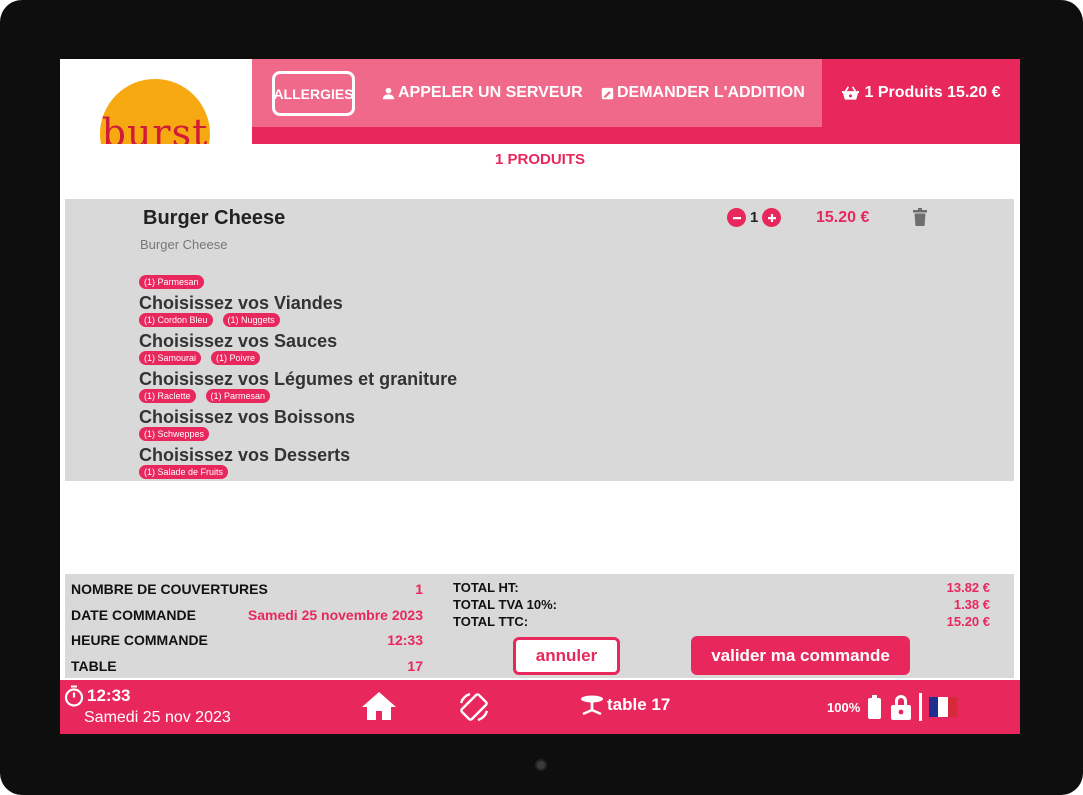 This screenshot has height=795, width=1083. I want to click on request-bill-label: DEMANDER L'ADDITION, so click(711, 92).